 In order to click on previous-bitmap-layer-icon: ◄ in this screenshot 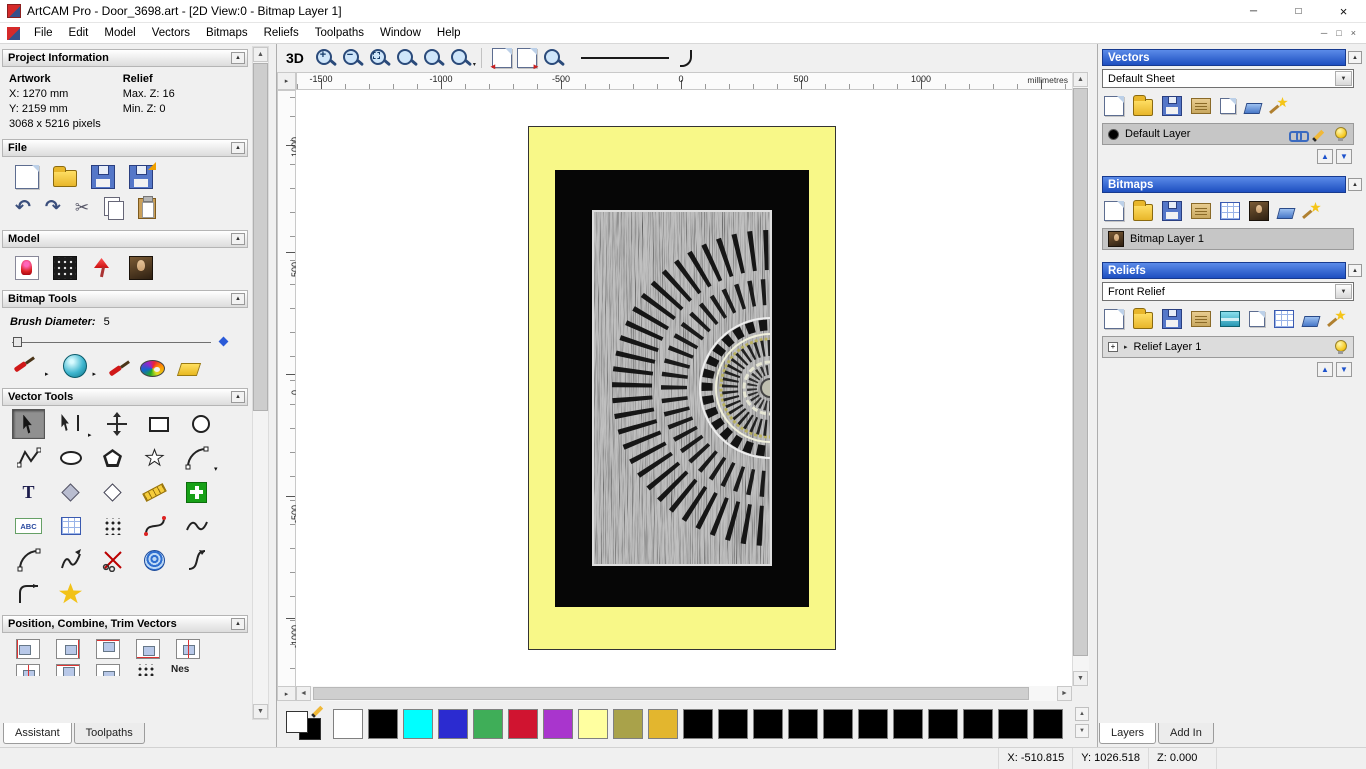, I will do `click(500, 59)`.